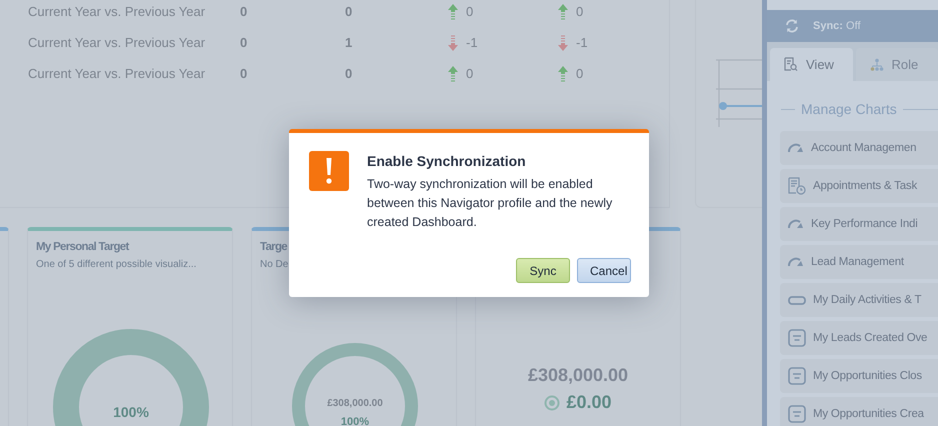  Describe the element at coordinates (797, 300) in the screenshot. I see `bar-icon` at that location.